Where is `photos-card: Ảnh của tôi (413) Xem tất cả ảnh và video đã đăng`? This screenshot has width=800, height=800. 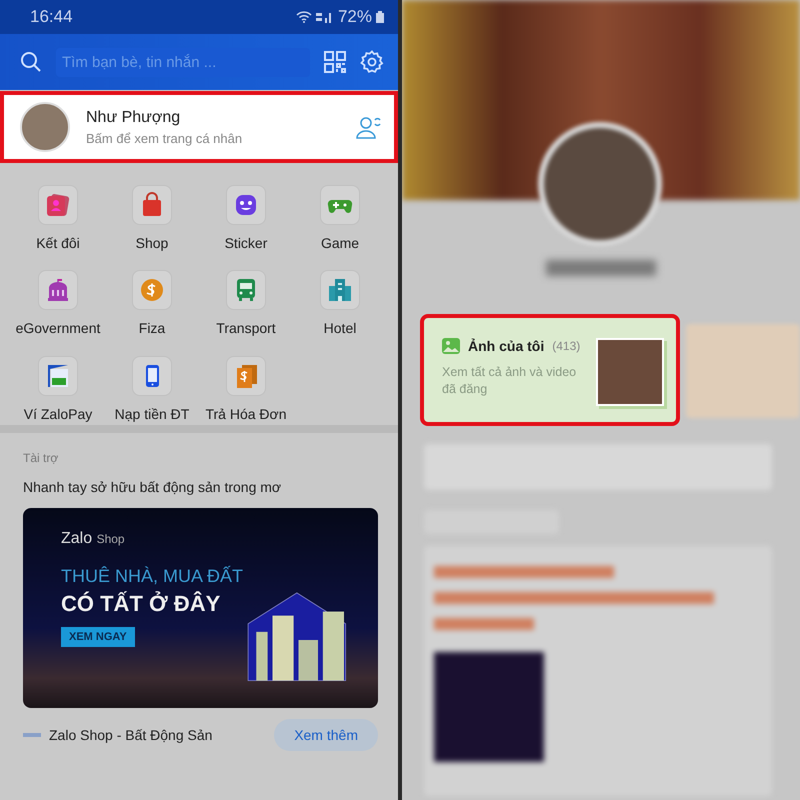
photos-card: Ảnh của tôi (413) Xem tất cả ảnh và video đã đăng is located at coordinates (550, 370).